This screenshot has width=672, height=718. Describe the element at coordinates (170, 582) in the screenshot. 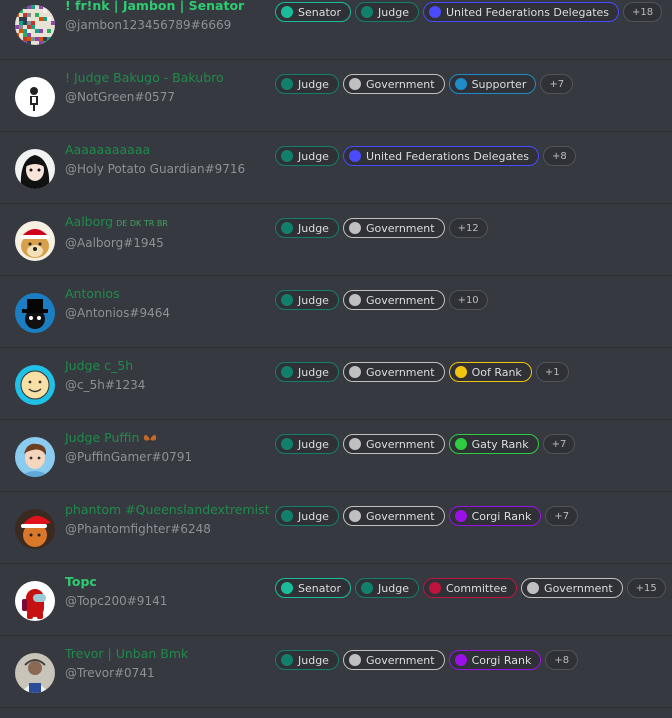

I see `member-display-name: Topc` at that location.